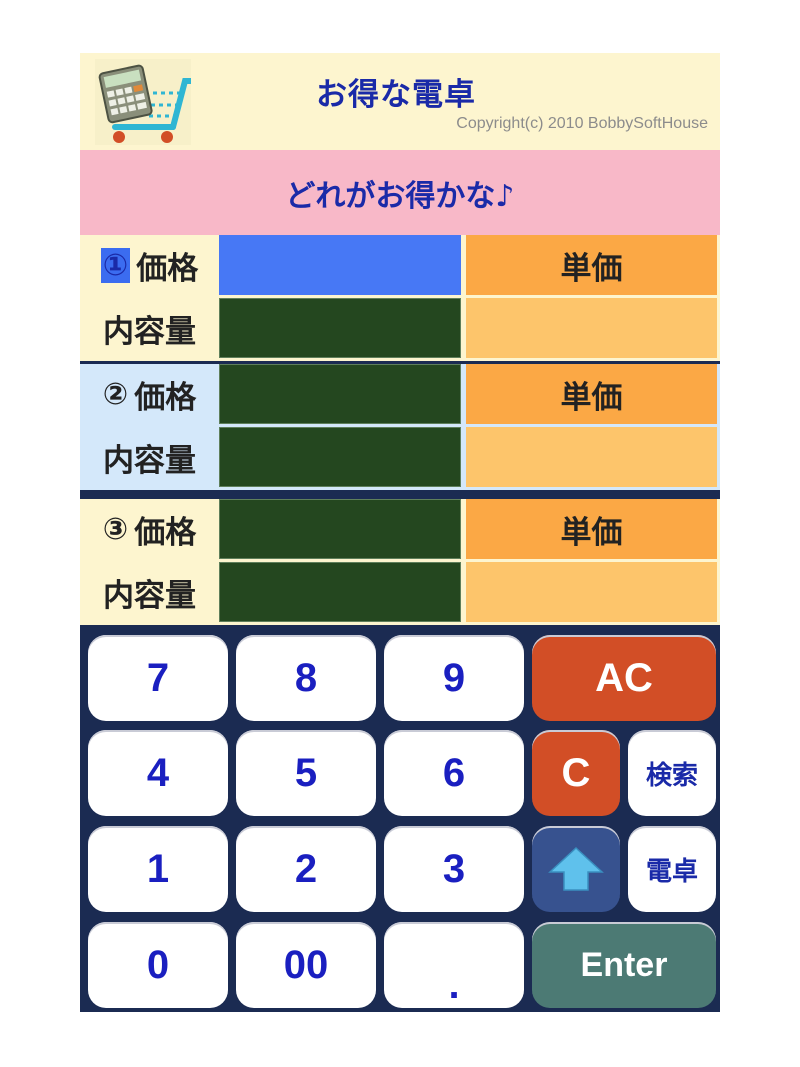 Image resolution: width=800 pixels, height=1067 pixels. I want to click on key-6: 6, so click(454, 773).